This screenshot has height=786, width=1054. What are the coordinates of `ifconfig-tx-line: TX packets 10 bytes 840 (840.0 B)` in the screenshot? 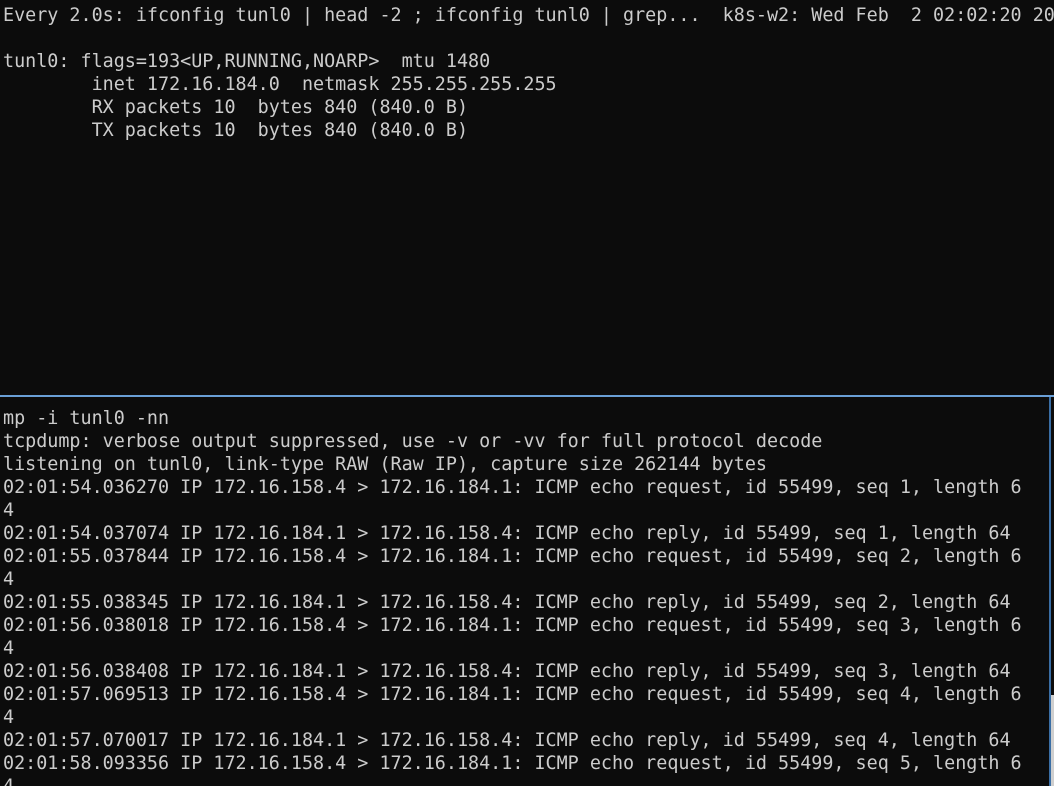 It's located at (236, 130).